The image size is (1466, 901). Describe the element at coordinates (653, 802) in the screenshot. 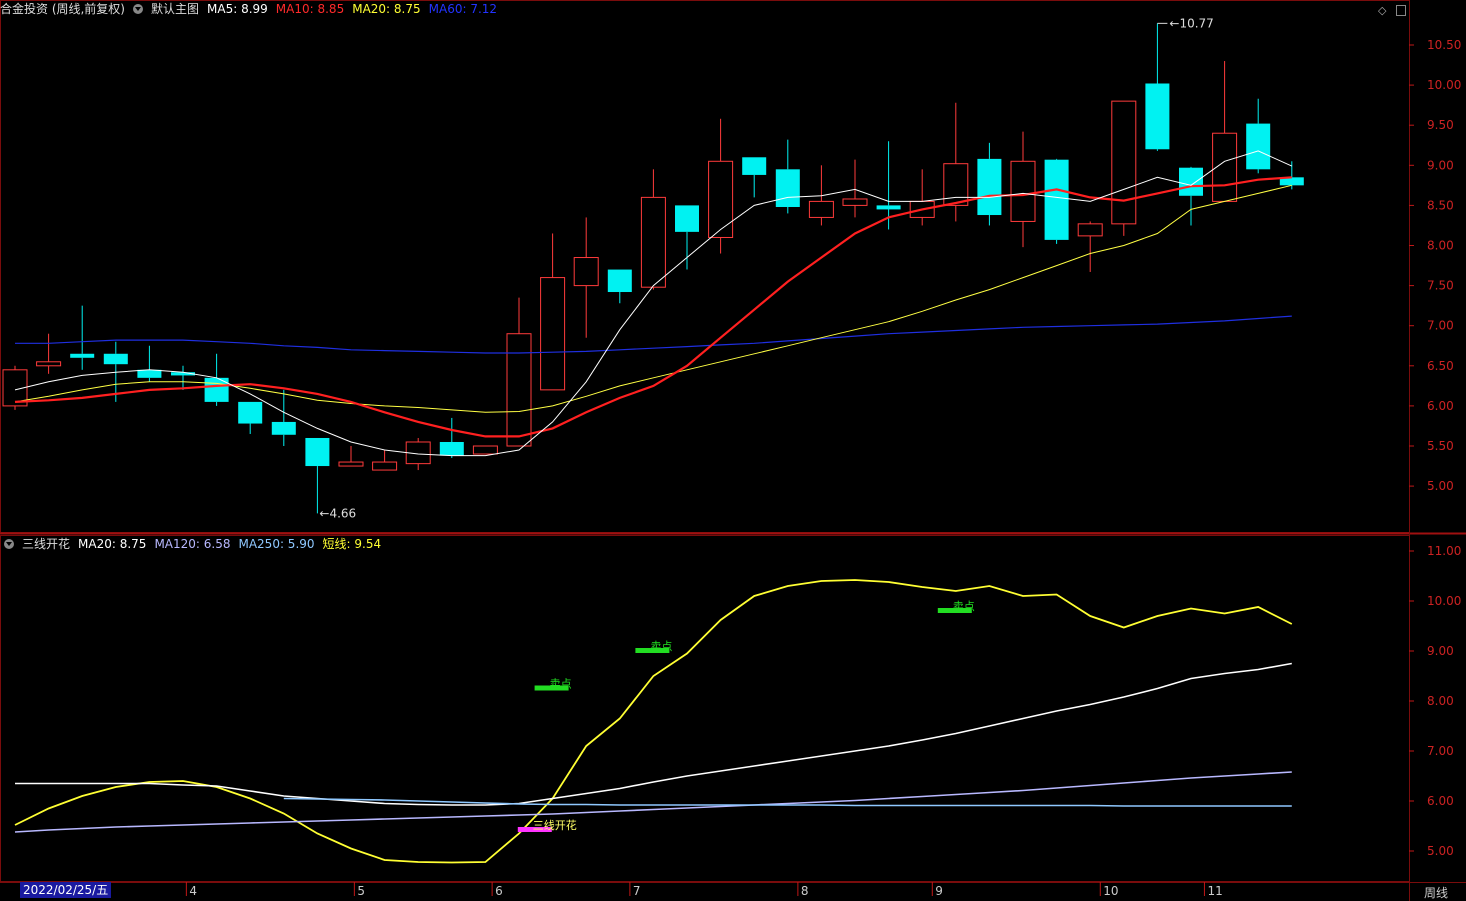

I see `series-MA120` at that location.